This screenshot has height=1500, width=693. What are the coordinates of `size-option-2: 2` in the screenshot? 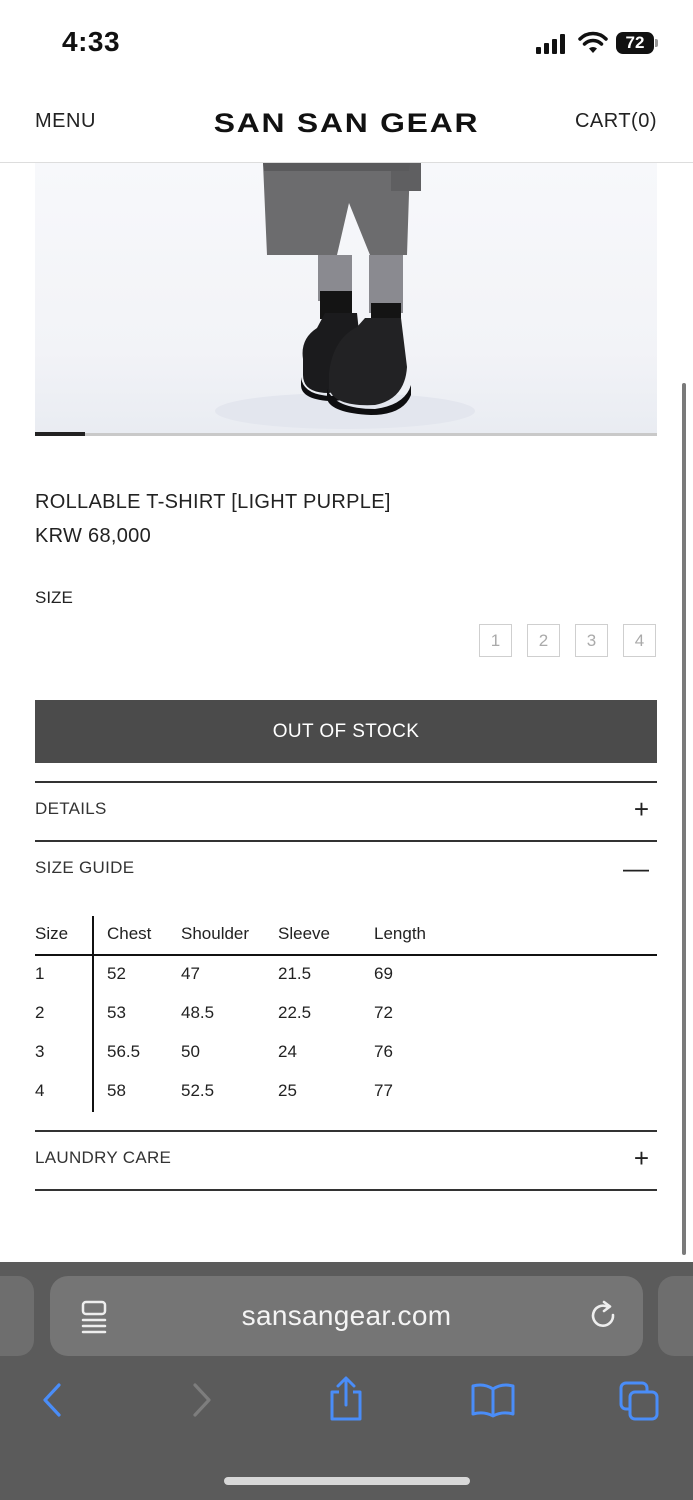 It's located at (543, 640).